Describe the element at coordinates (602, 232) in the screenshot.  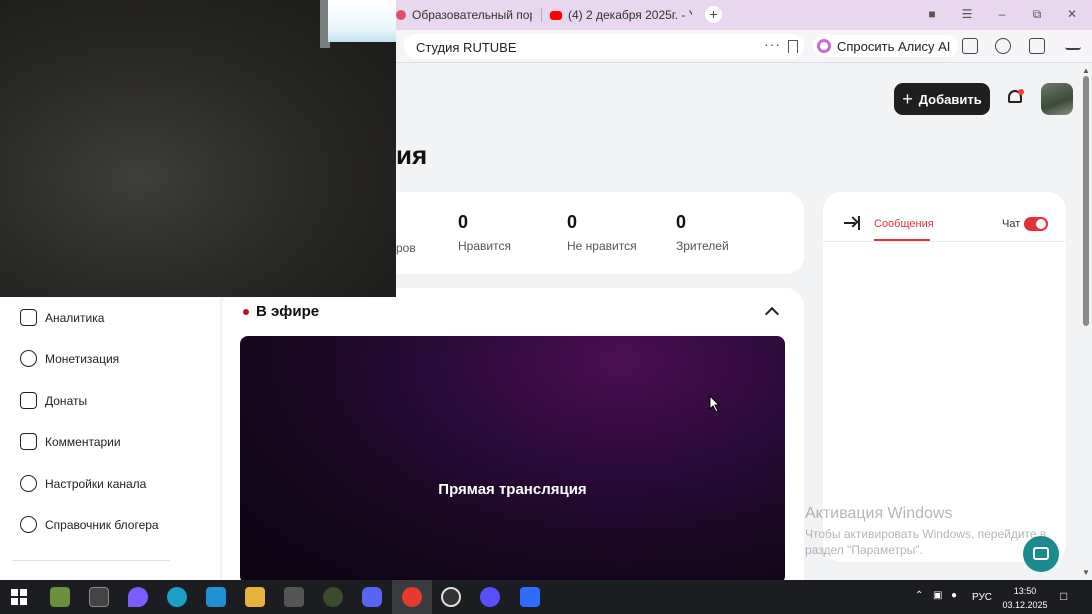
I see `stat-dislikes: 0 Не нравится` at that location.